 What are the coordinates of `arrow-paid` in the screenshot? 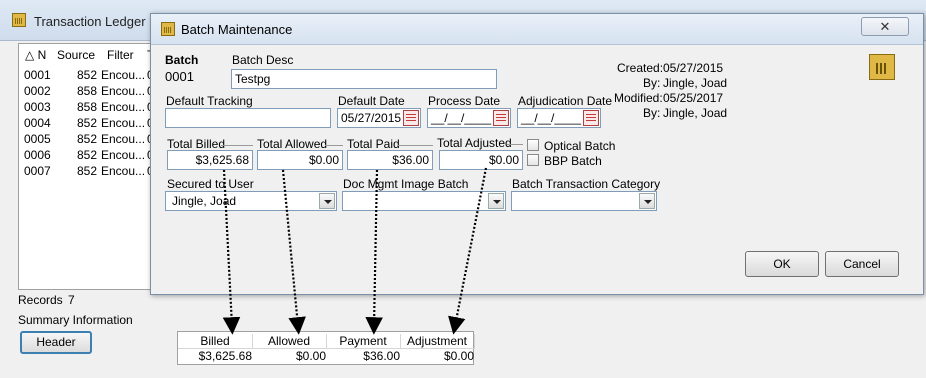 It's located at (374, 252).